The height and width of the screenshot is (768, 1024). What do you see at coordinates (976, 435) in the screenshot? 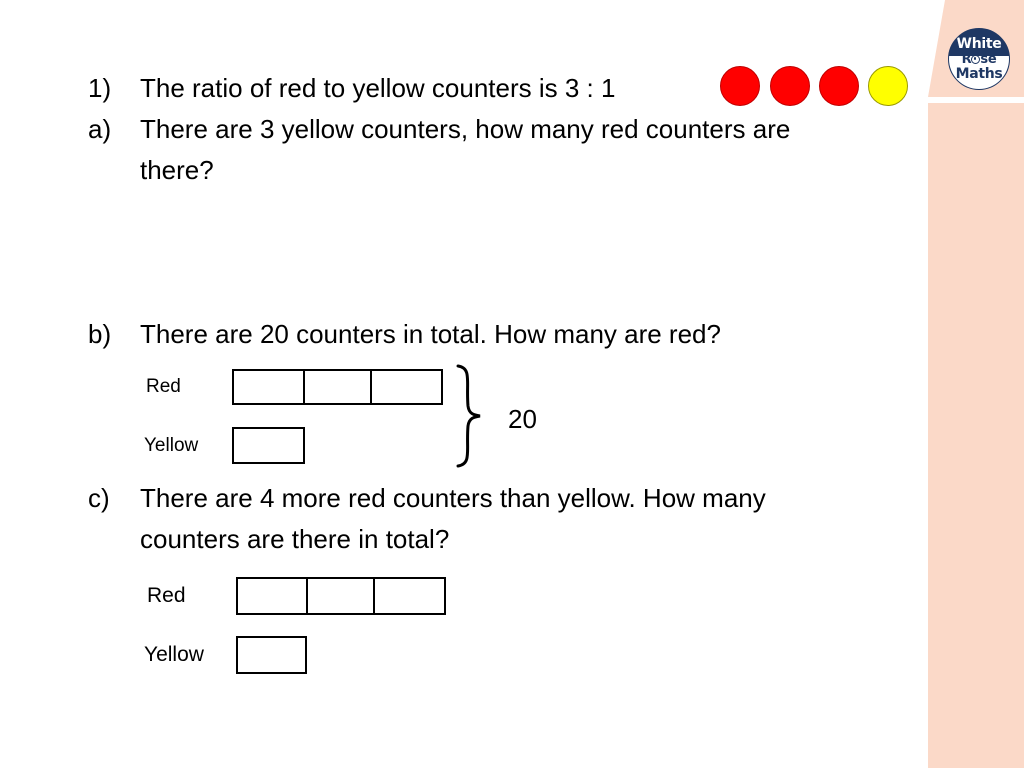
I see `decorative-panel-main` at bounding box center [976, 435].